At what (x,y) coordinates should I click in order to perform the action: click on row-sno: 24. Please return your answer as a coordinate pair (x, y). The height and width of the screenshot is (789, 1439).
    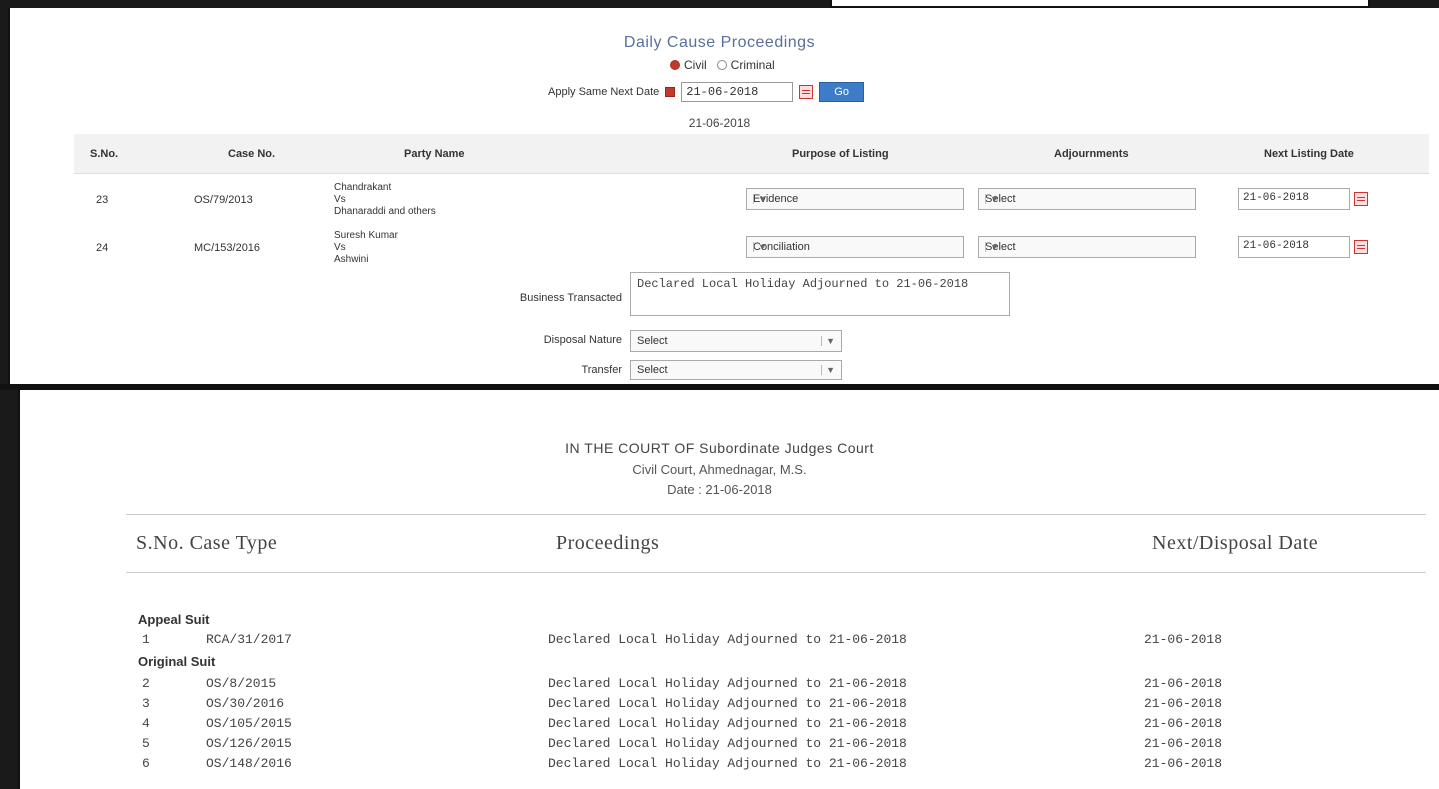
    Looking at the image, I should click on (102, 248).